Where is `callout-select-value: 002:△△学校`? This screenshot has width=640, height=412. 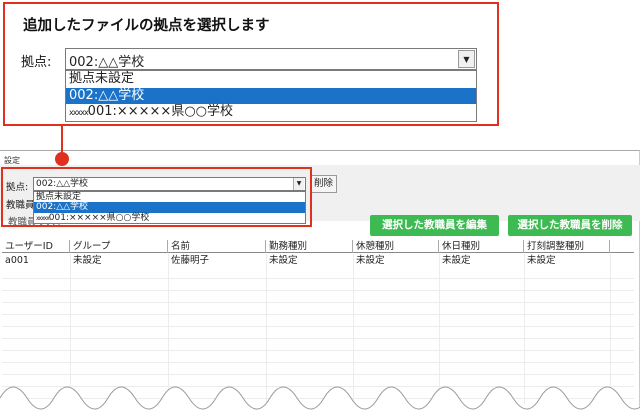 callout-select-value: 002:△△学校 is located at coordinates (107, 62).